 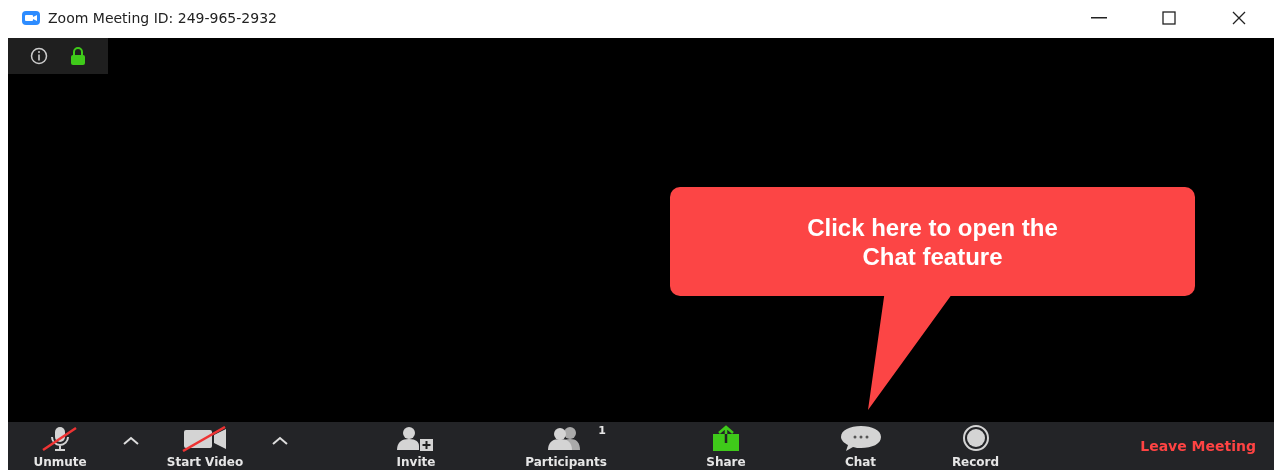 I want to click on video-camera-logo-icon, so click(x=31, y=18).